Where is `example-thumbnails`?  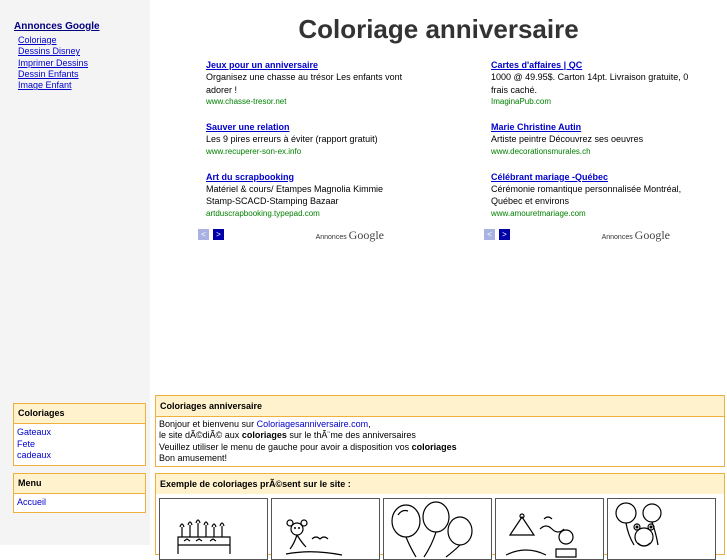
example-thumbnails is located at coordinates (441, 529).